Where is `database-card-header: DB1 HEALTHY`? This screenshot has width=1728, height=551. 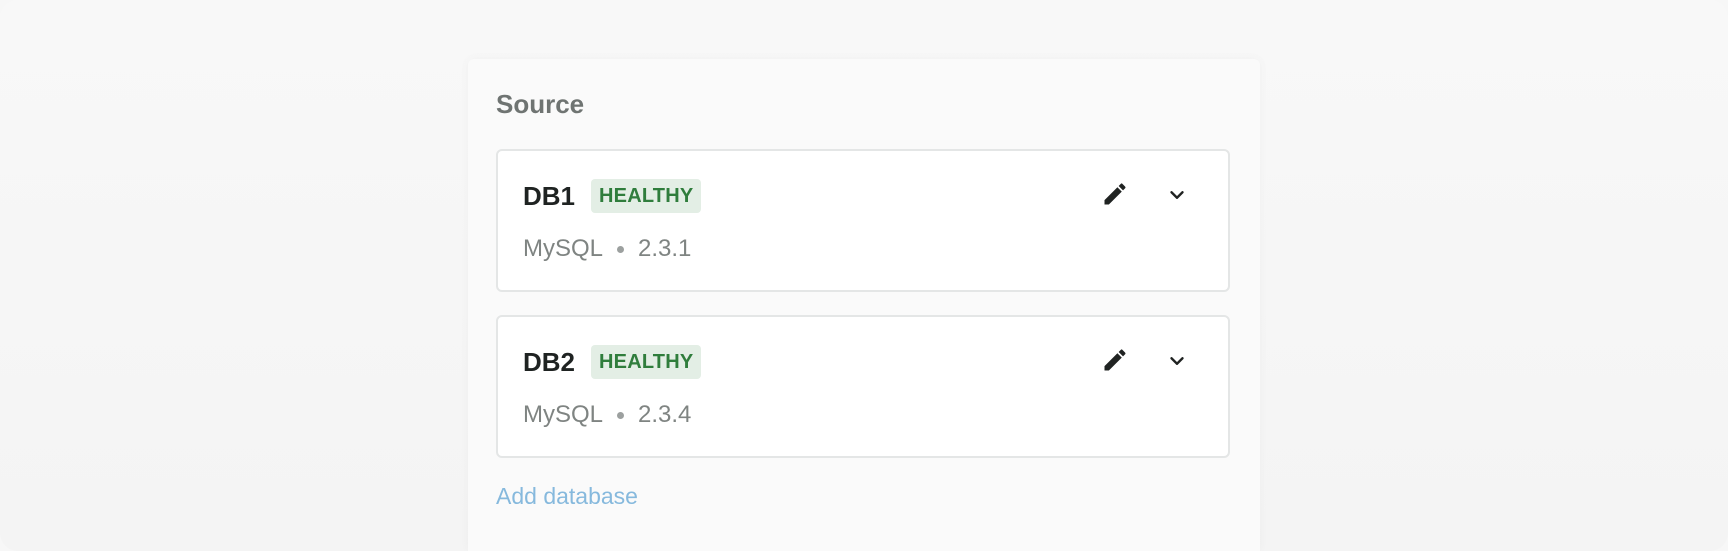 database-card-header: DB1 HEALTHY is located at coordinates (612, 196).